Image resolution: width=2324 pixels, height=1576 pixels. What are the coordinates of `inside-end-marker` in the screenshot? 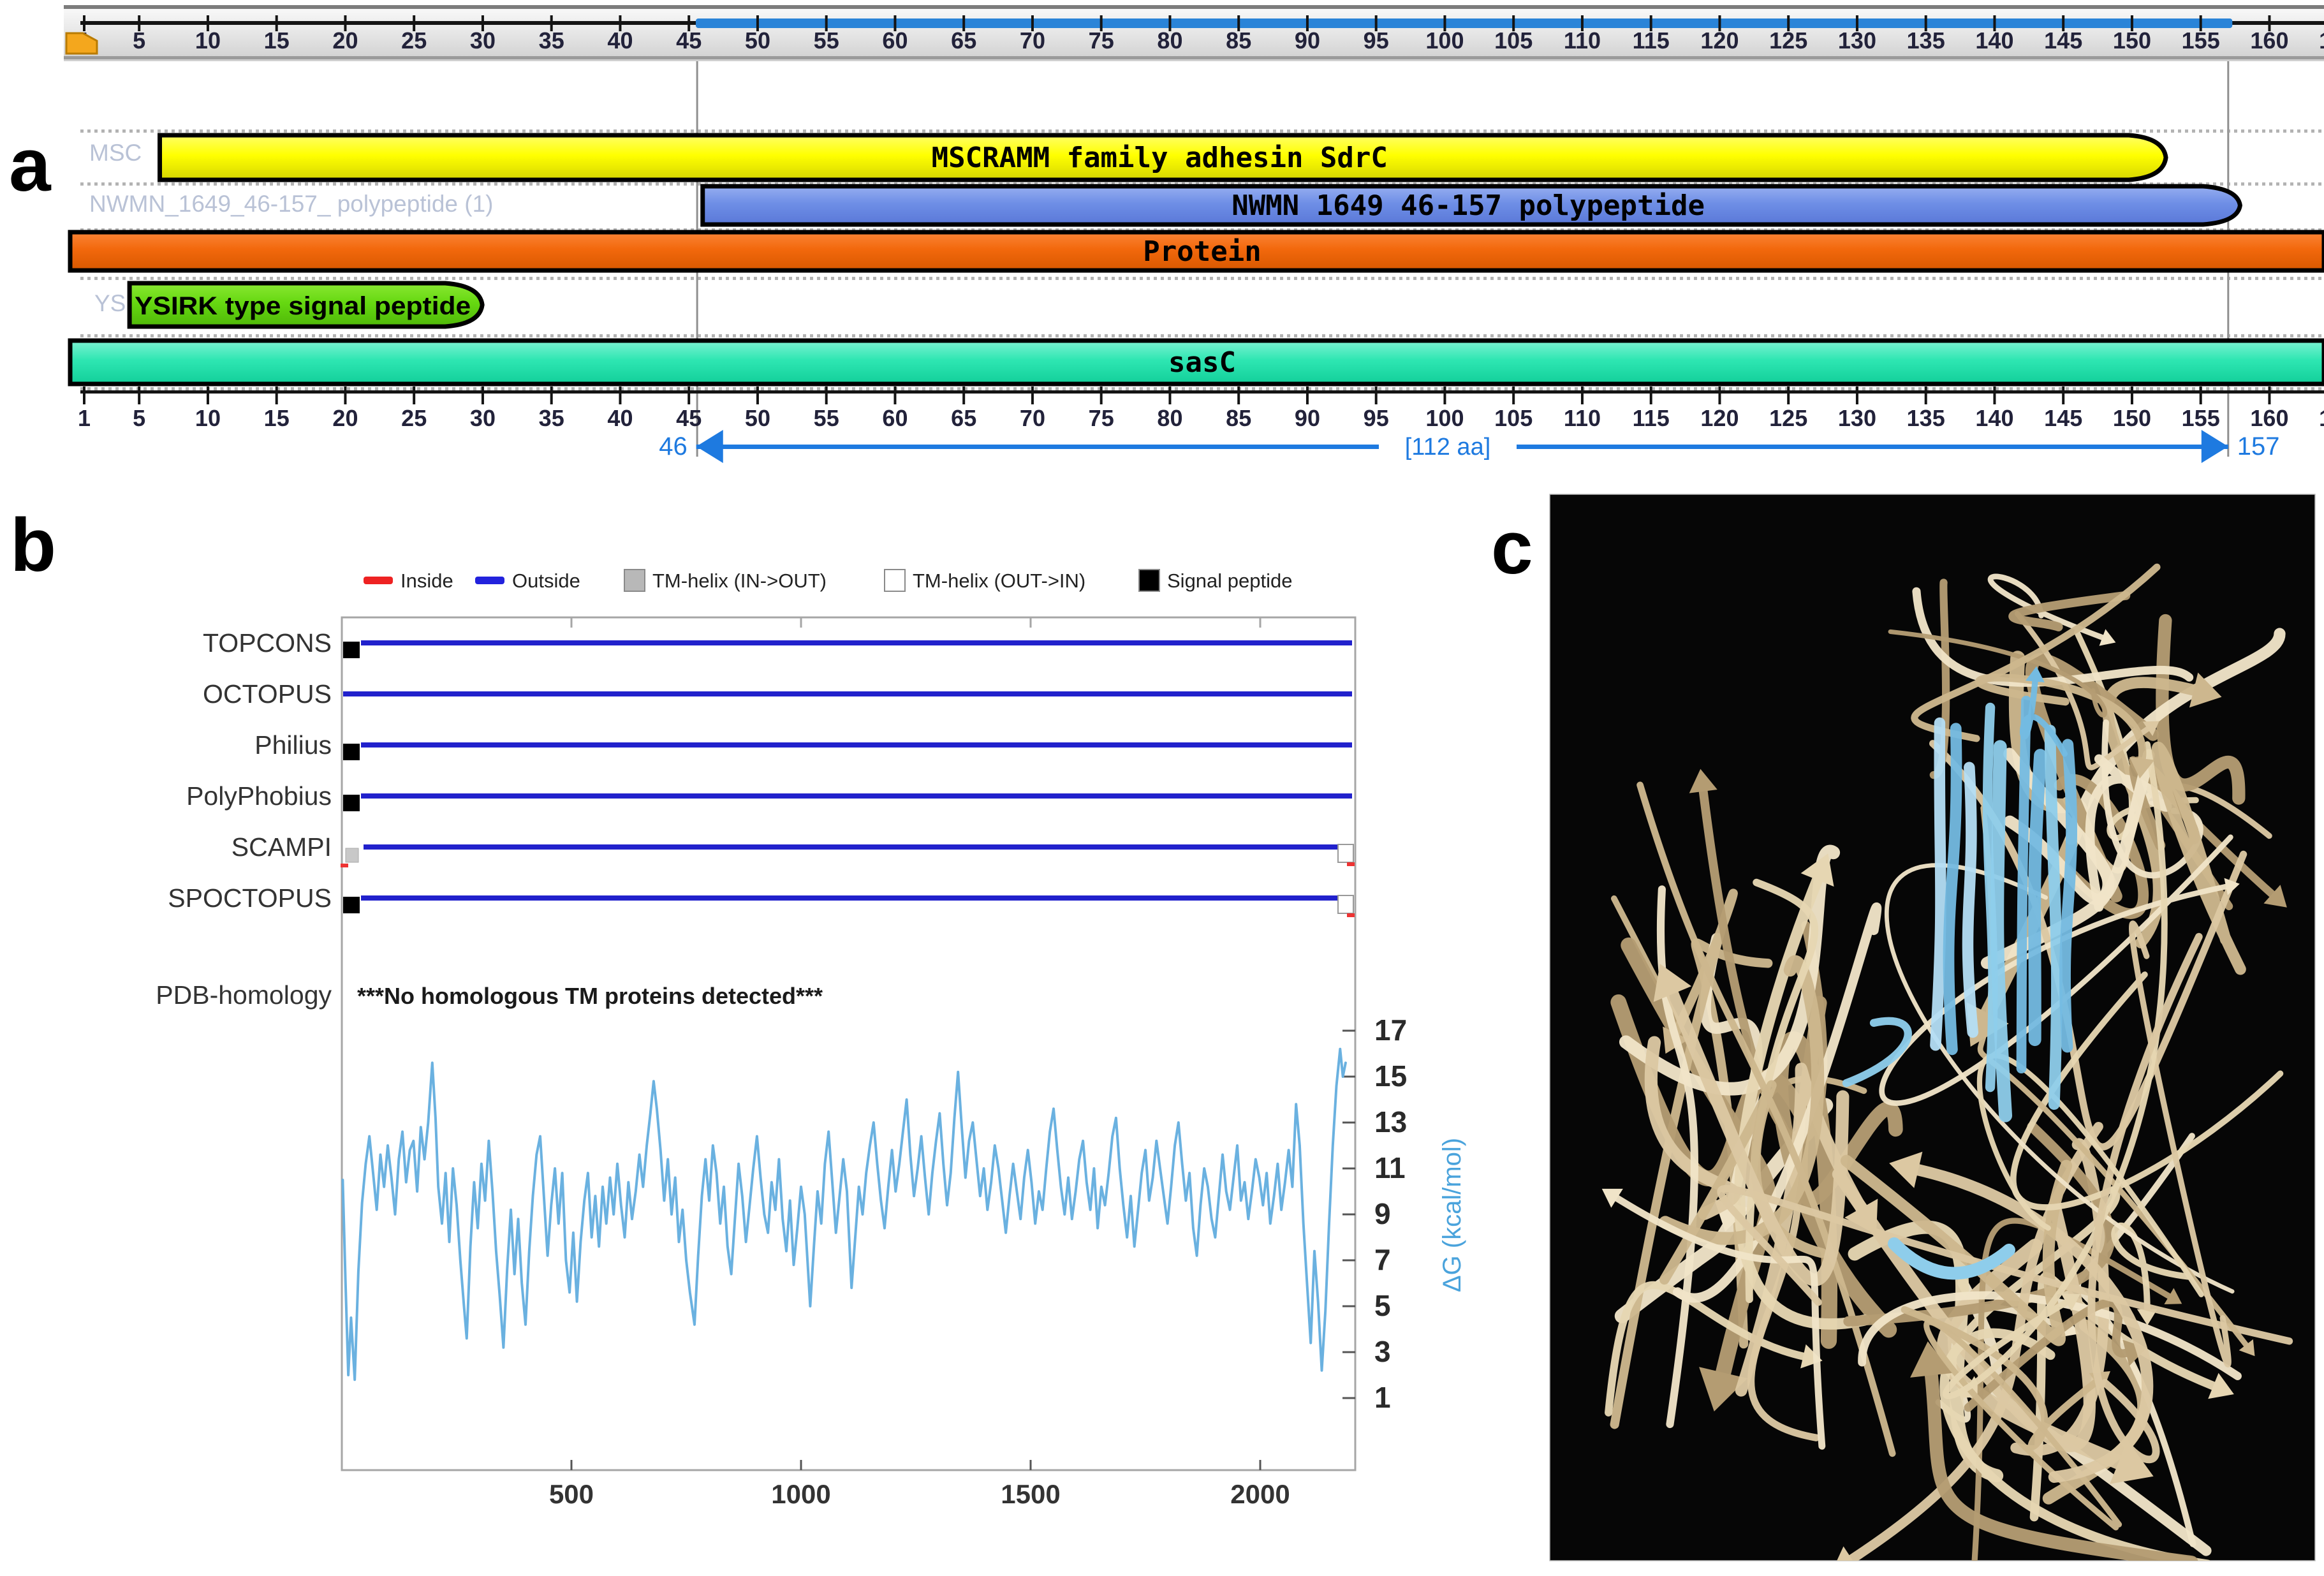 It's located at (1351, 864).